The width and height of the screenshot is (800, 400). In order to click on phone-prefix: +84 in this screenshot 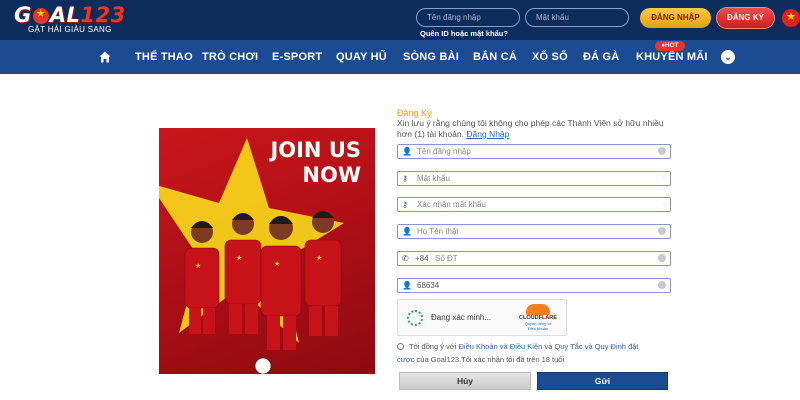, I will do `click(422, 258)`.